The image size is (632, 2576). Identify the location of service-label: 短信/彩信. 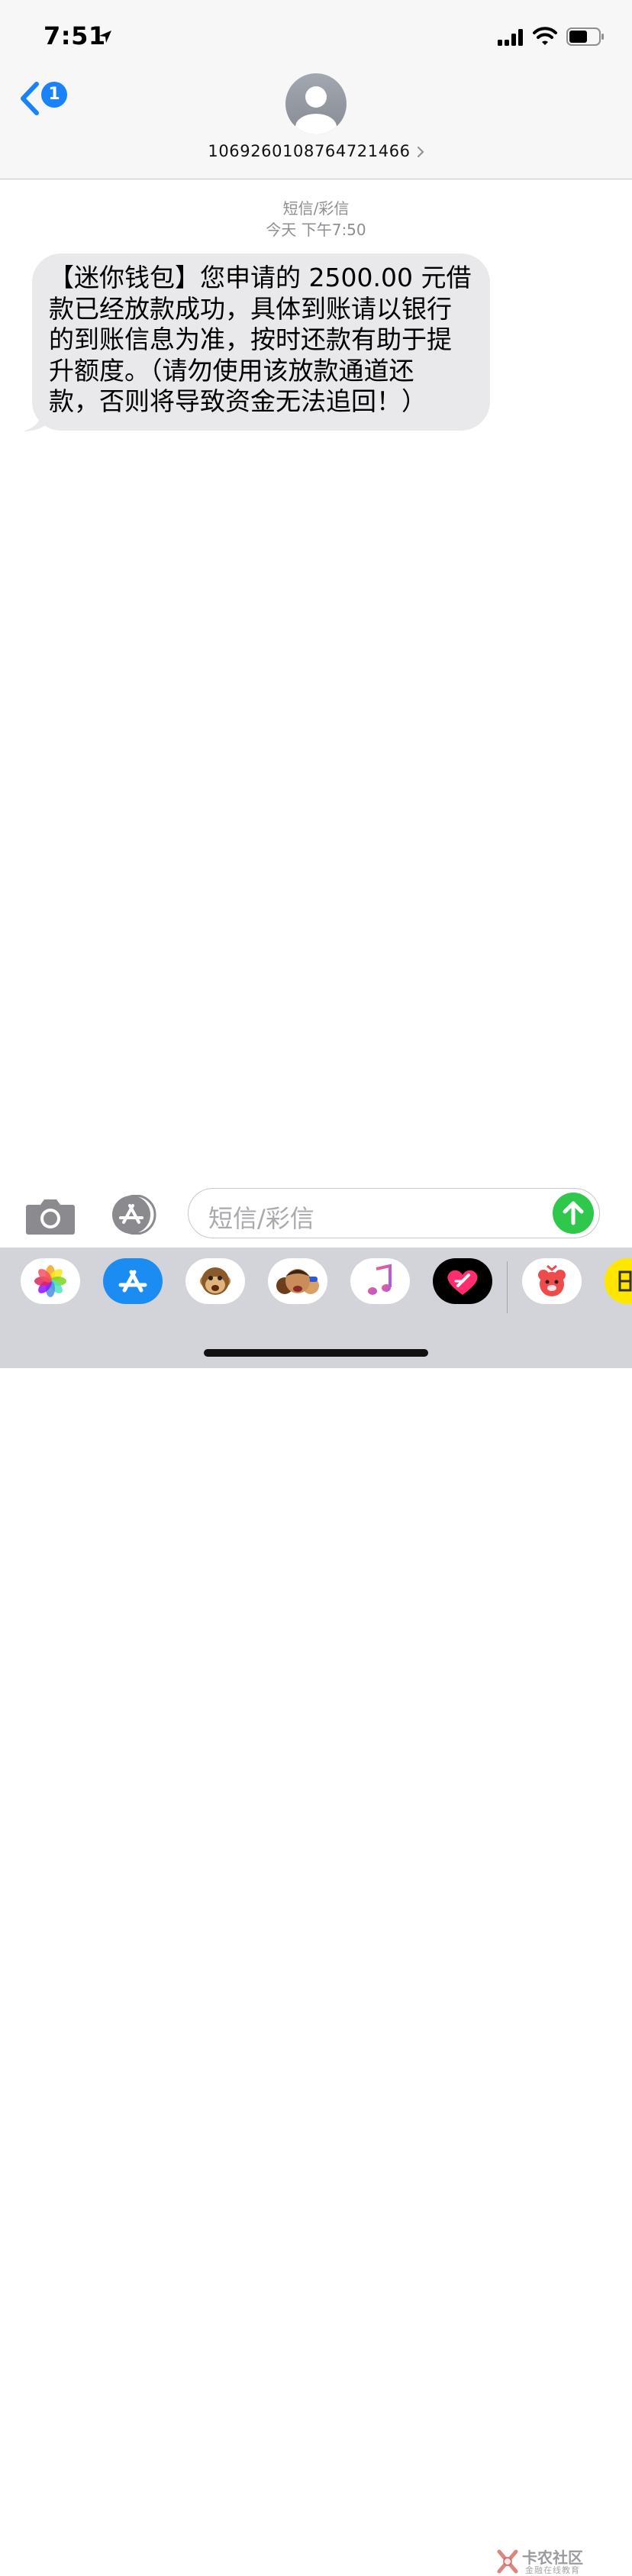
(316, 208).